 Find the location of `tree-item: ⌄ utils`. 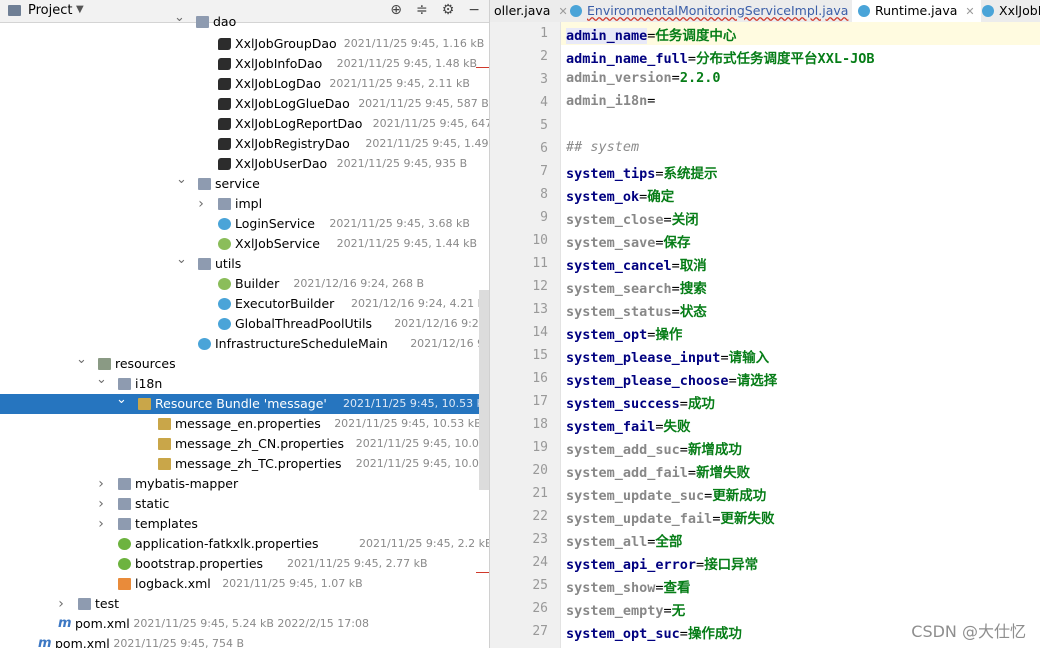

tree-item: ⌄ utils is located at coordinates (245, 263).